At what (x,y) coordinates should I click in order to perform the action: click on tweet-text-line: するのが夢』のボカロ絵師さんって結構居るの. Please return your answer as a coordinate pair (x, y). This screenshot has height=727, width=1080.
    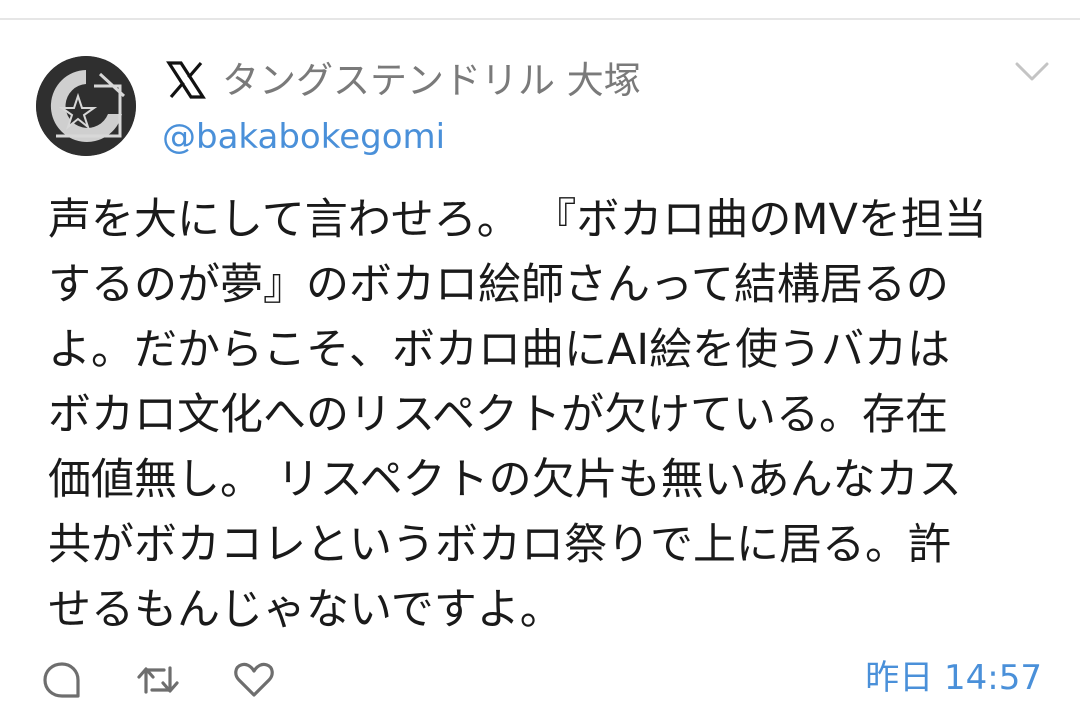
    Looking at the image, I should click on (498, 285).